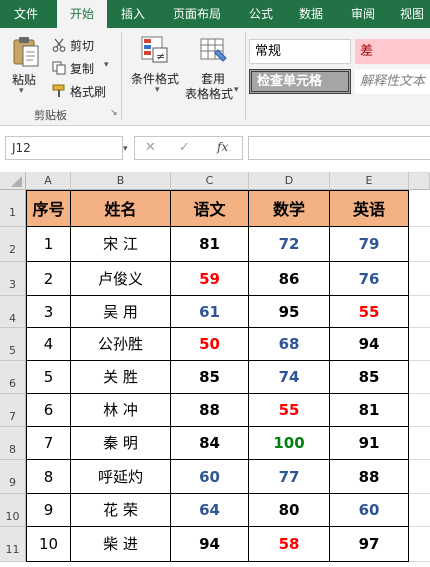 This screenshot has width=430, height=567. I want to click on formula-input, so click(339, 148).